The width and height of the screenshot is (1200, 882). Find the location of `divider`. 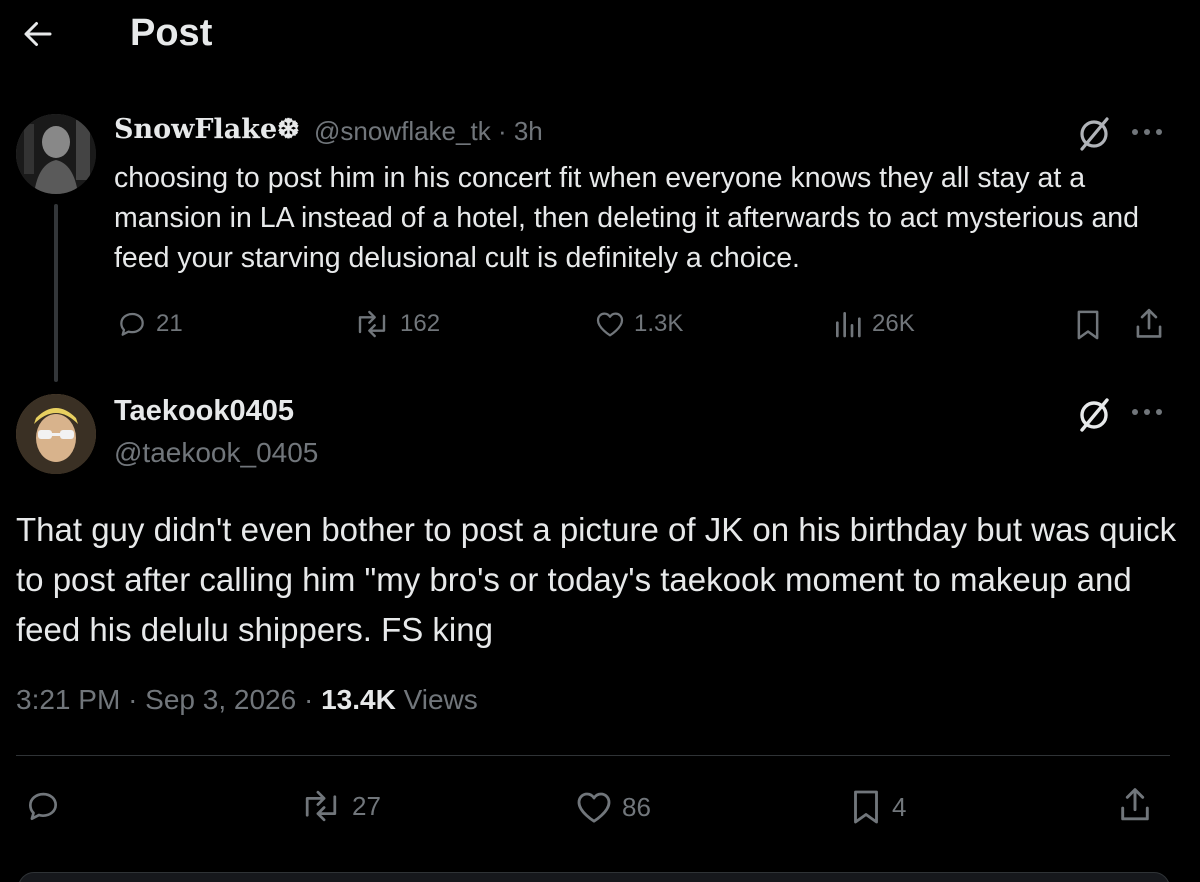

divider is located at coordinates (593, 755).